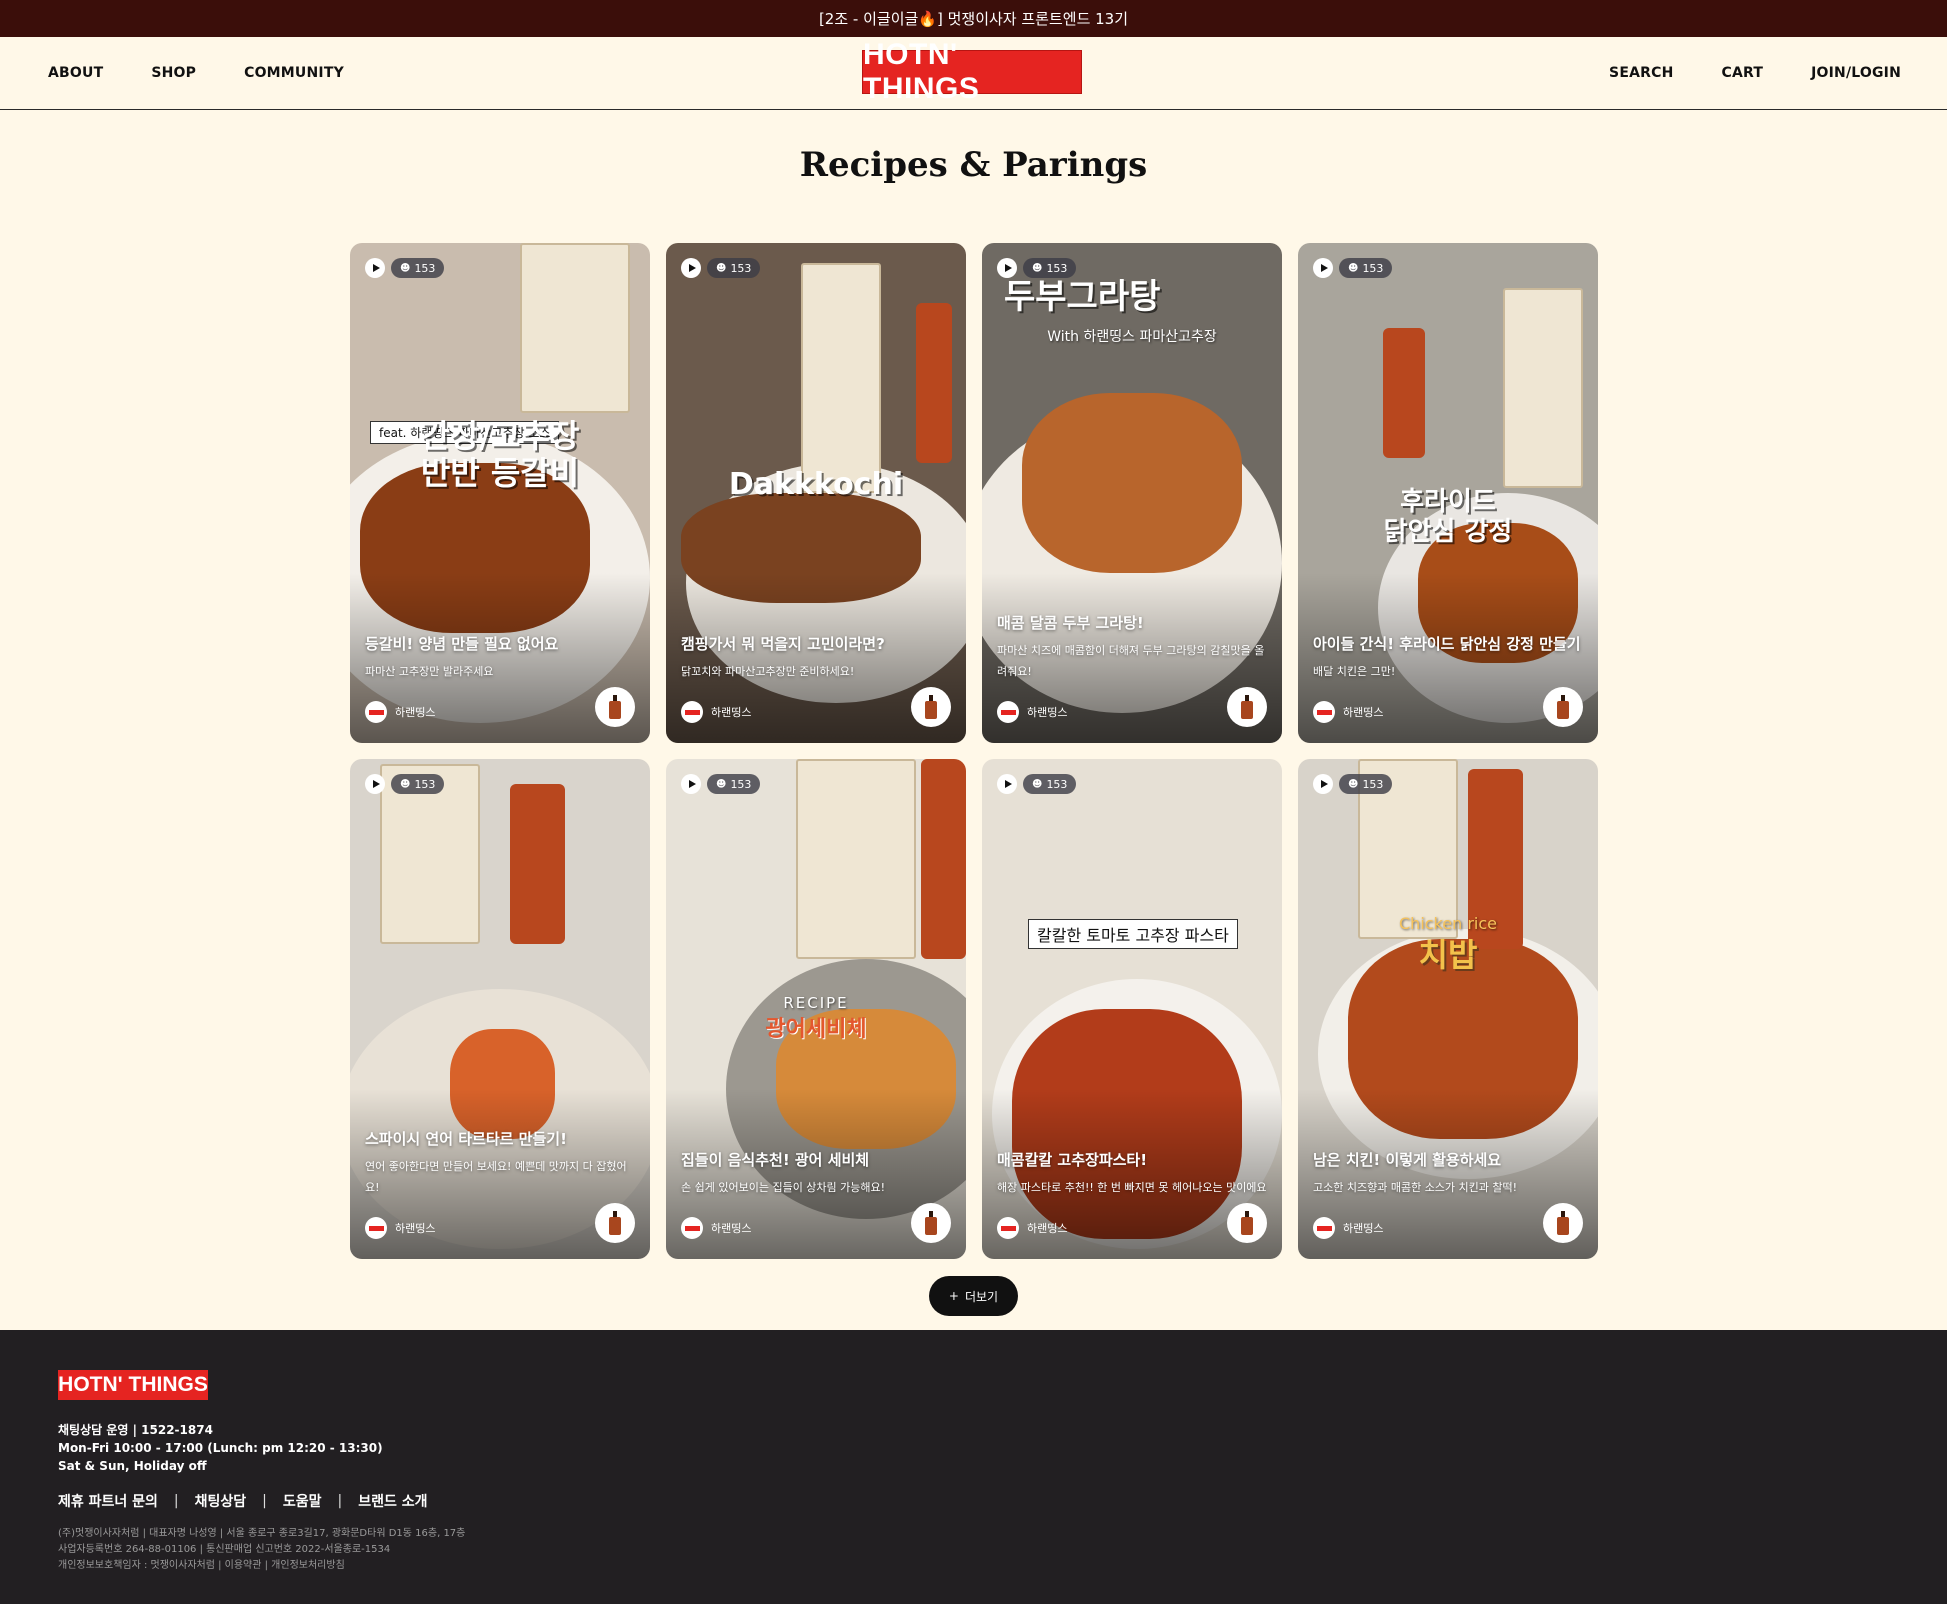  Describe the element at coordinates (496, 1177) in the screenshot. I see `card-description: 연어 좋아한다면 만들어 보세요! 예쁜데 맛까지 다 잡혔어요!` at that location.